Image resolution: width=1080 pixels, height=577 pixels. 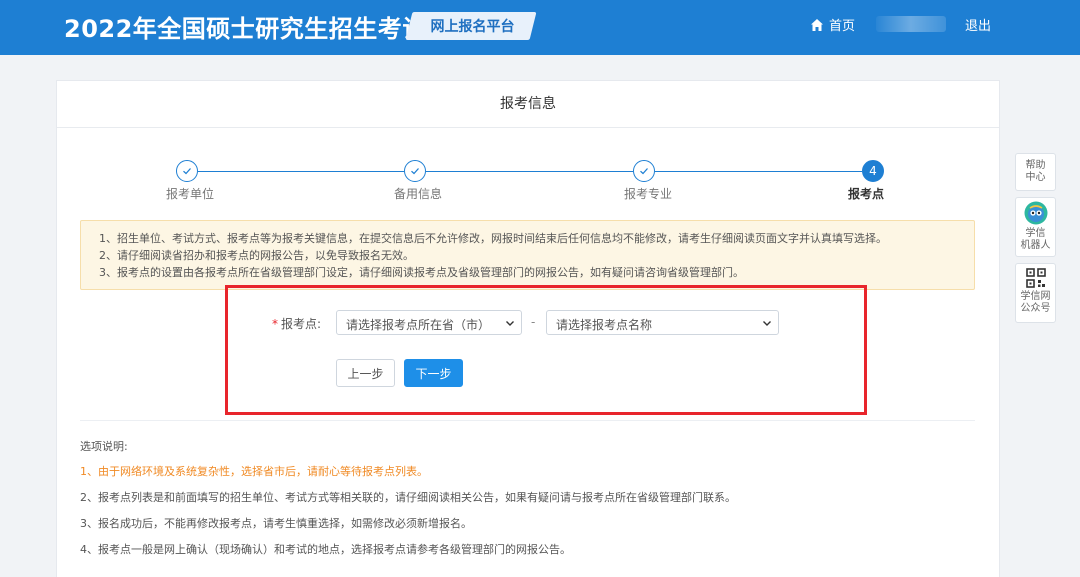 I want to click on nav-home-label: 首页, so click(x=842, y=26).